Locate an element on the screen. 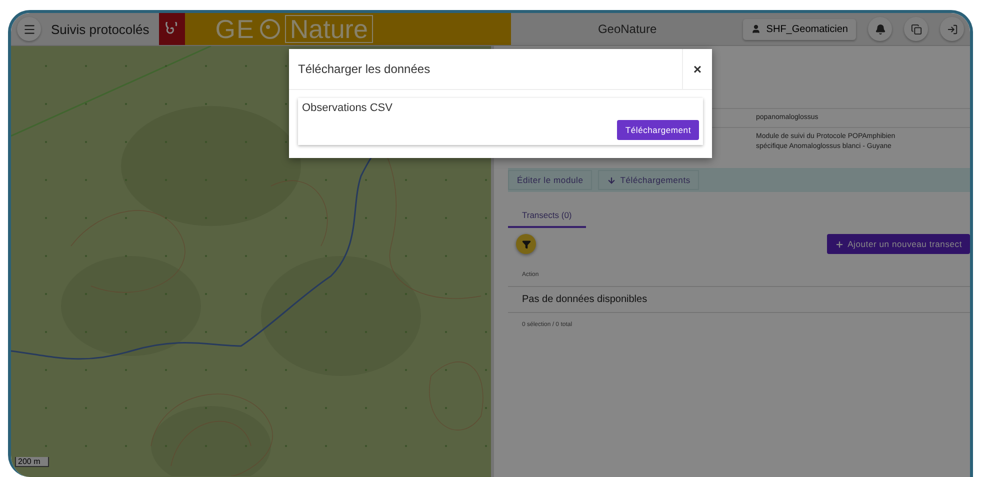 This screenshot has height=477, width=981. downloads-button: Téléchargements is located at coordinates (649, 180).